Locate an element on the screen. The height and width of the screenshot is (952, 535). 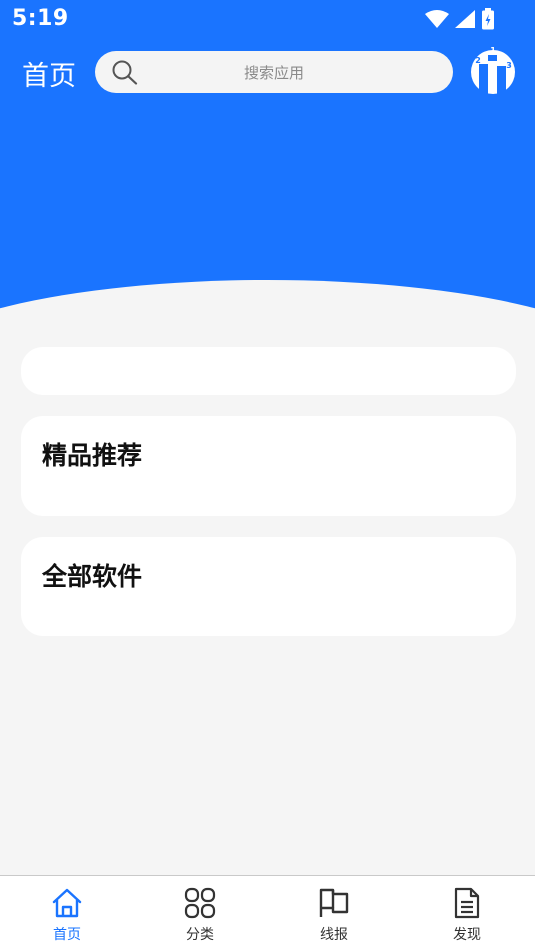
status-icons is located at coordinates (459, 19).